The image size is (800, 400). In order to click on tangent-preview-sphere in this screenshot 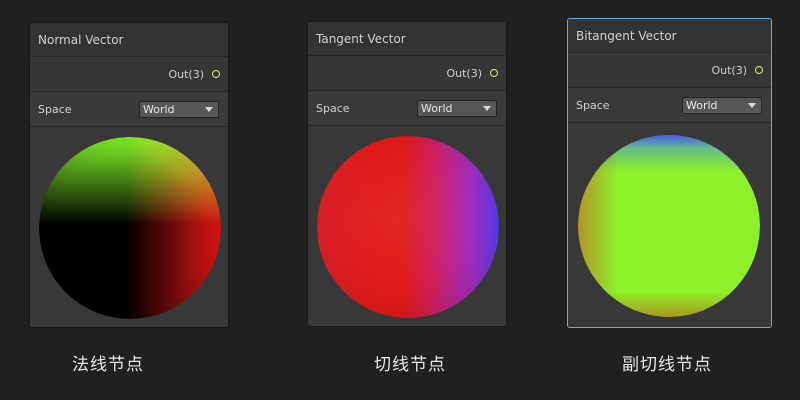, I will do `click(408, 227)`.